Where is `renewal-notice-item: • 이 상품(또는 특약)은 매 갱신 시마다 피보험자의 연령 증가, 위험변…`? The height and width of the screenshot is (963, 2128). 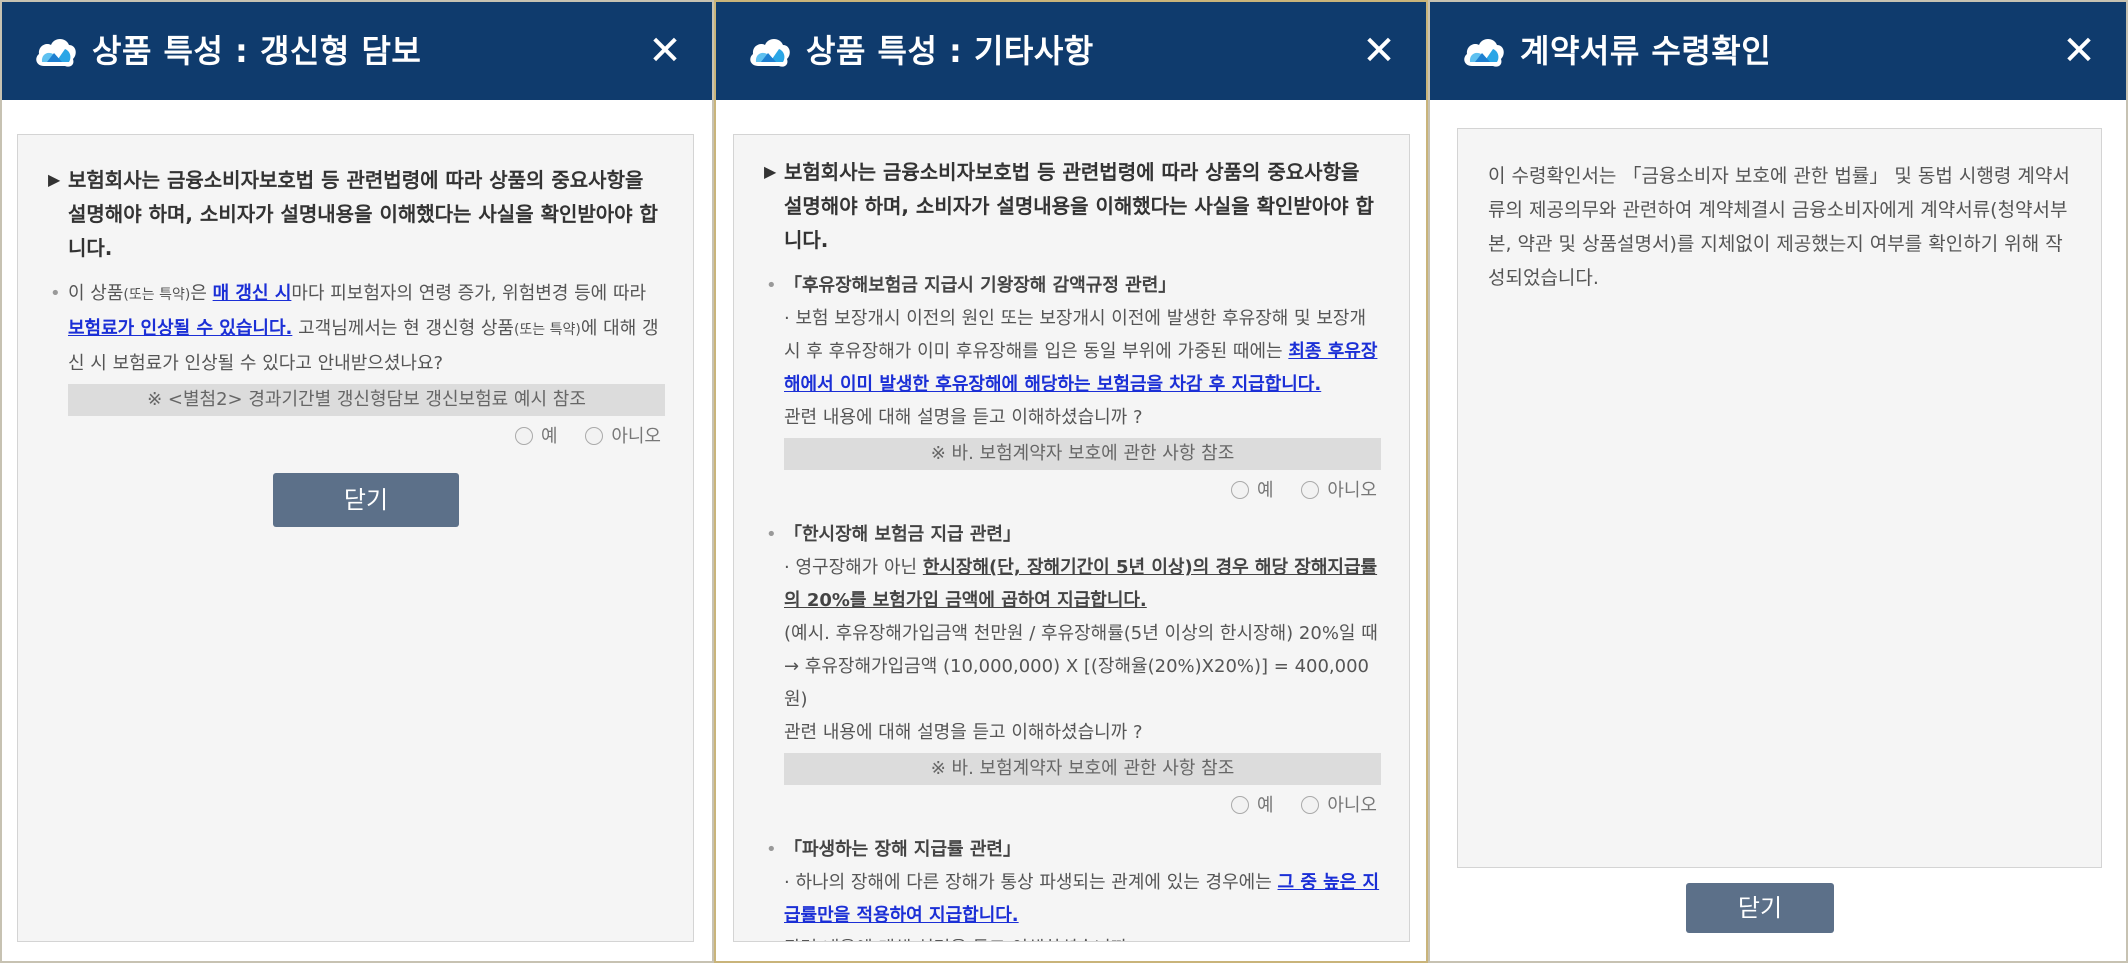
renewal-notice-item: • 이 상품(또는 특약)은 매 갱신 시마다 피보험자의 연령 증가, 위험변… is located at coordinates (356, 328).